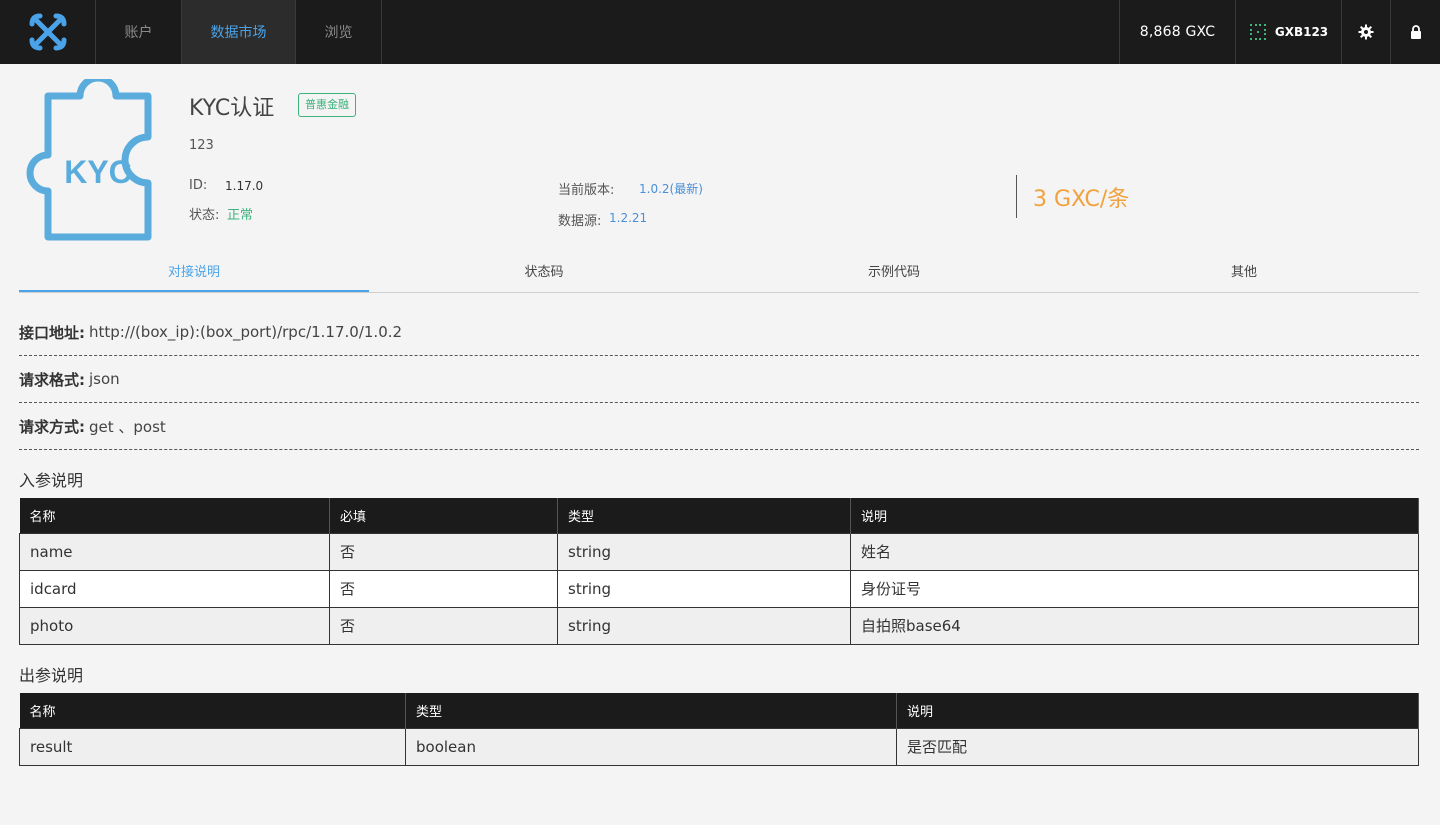 The height and width of the screenshot is (825, 1440). What do you see at coordinates (232, 108) in the screenshot?
I see `product-title: KYC认证` at bounding box center [232, 108].